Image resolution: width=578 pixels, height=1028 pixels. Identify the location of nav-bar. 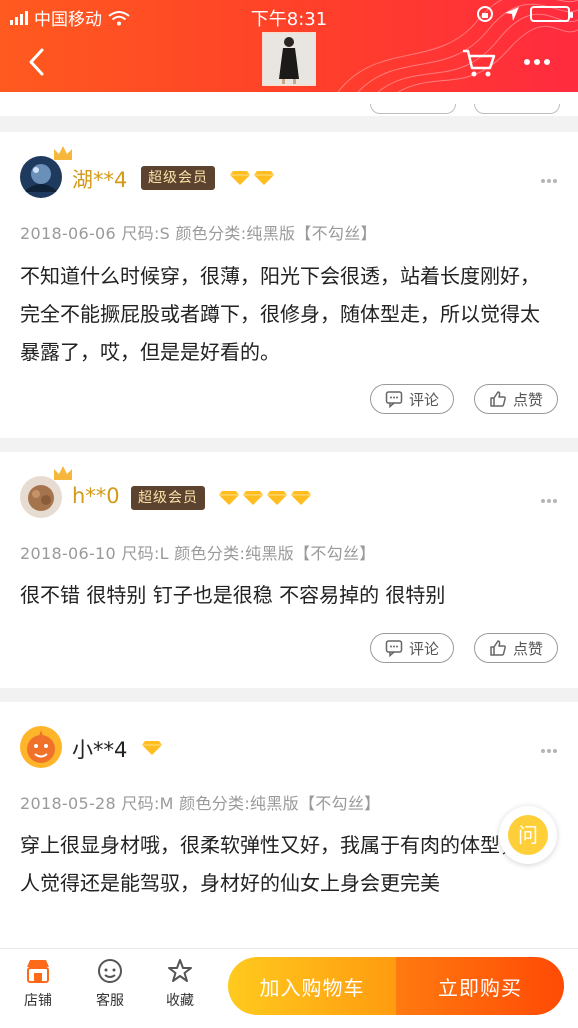
(289, 61).